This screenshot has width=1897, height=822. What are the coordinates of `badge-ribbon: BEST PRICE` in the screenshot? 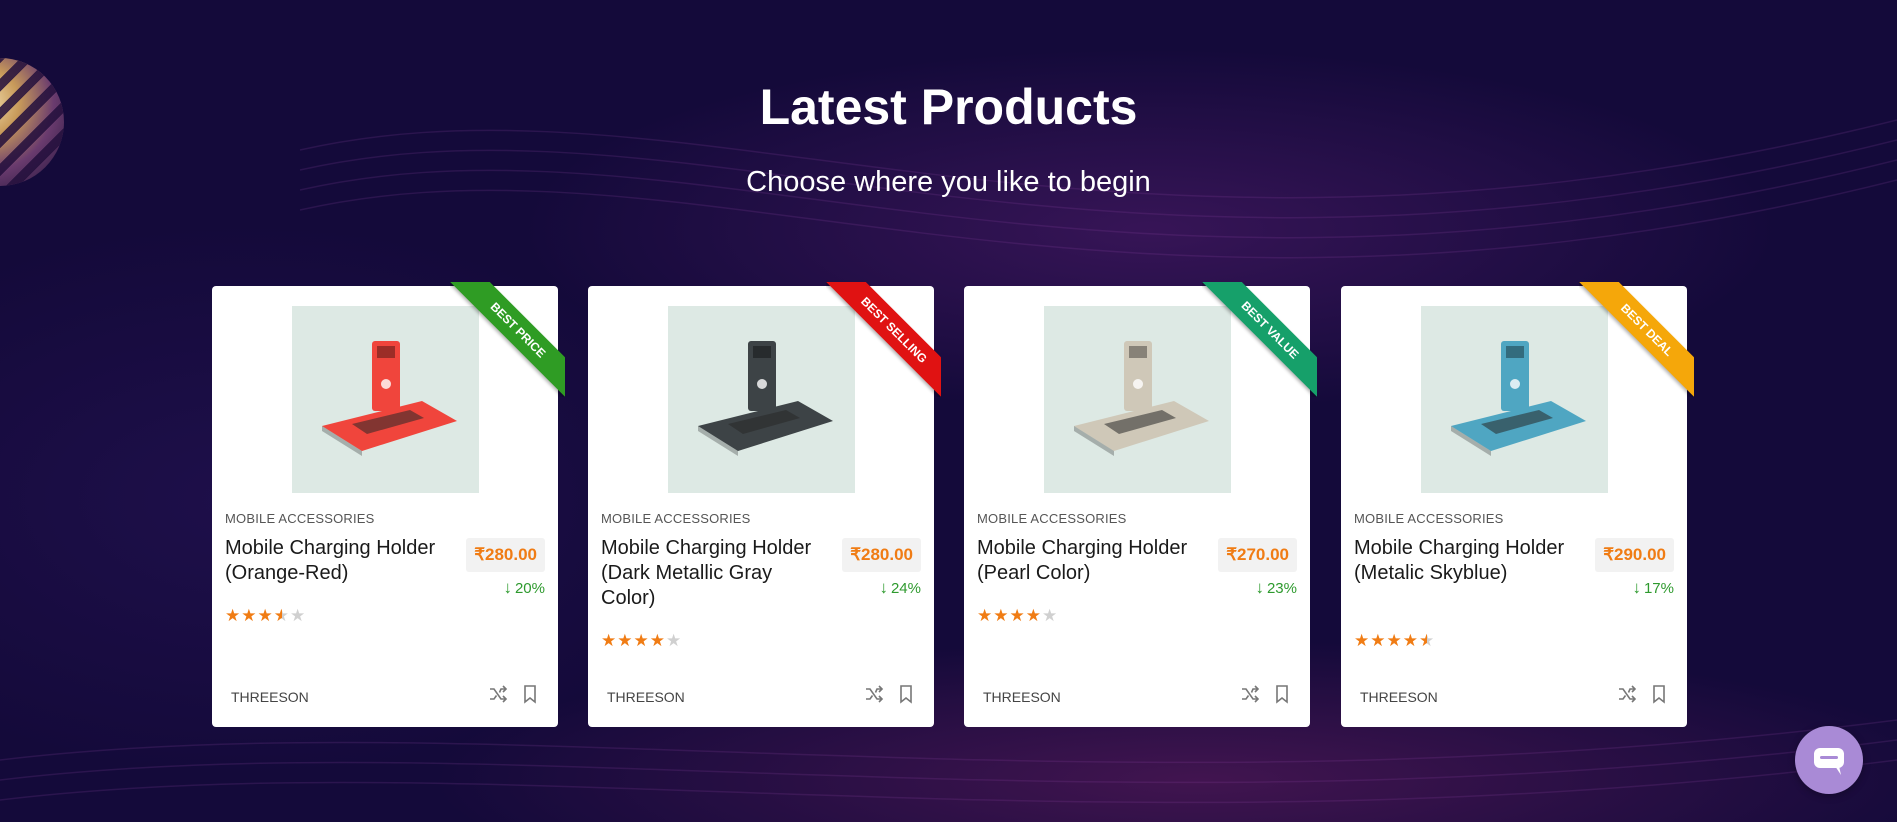 It's located at (507, 339).